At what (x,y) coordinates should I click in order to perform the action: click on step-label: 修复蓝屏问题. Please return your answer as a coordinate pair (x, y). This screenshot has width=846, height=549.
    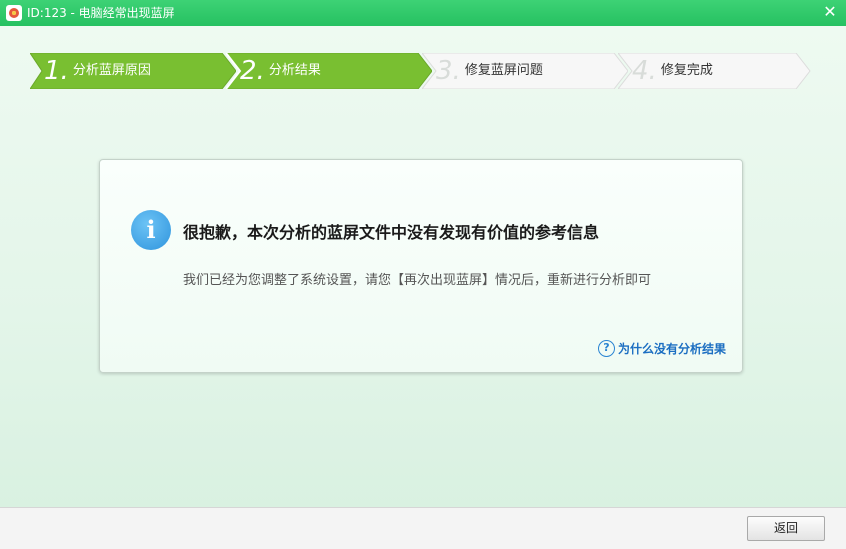
    Looking at the image, I should click on (504, 71).